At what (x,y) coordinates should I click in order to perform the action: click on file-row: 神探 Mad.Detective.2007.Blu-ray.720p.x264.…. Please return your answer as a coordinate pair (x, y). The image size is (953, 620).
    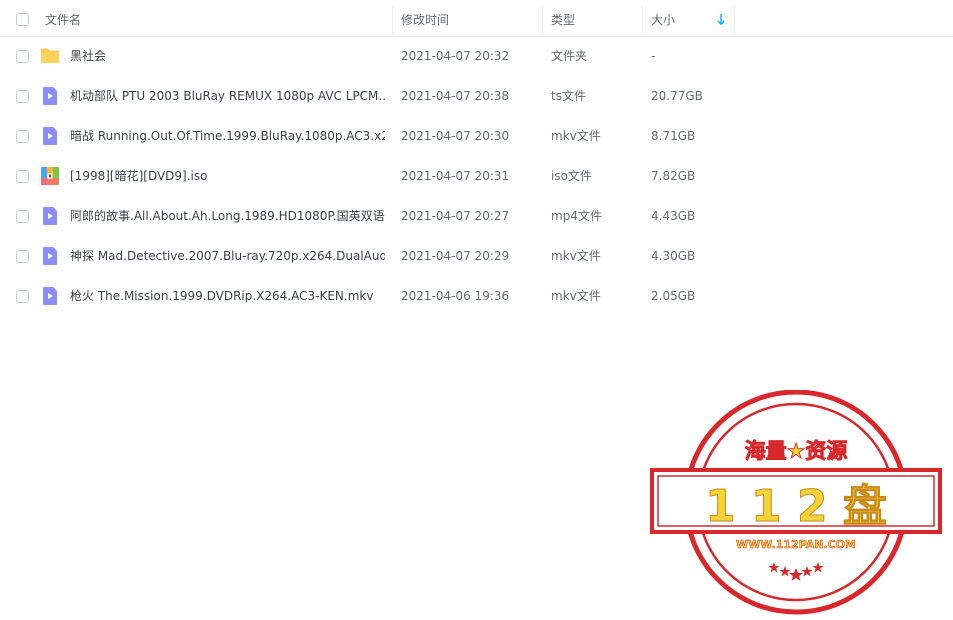
    Looking at the image, I should click on (476, 256).